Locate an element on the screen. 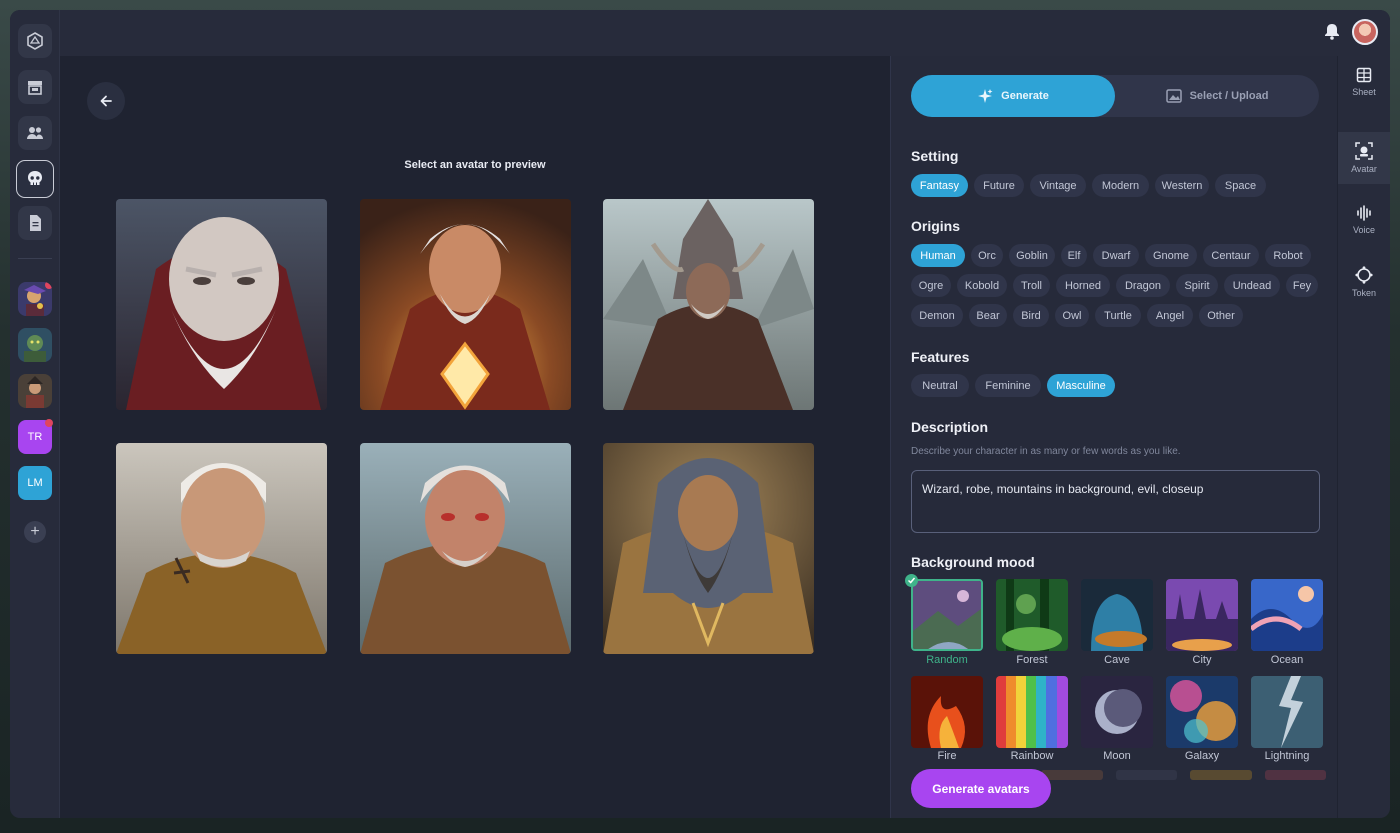 The image size is (1400, 833). chip-origin-spirit: Spirit is located at coordinates (1197, 285).